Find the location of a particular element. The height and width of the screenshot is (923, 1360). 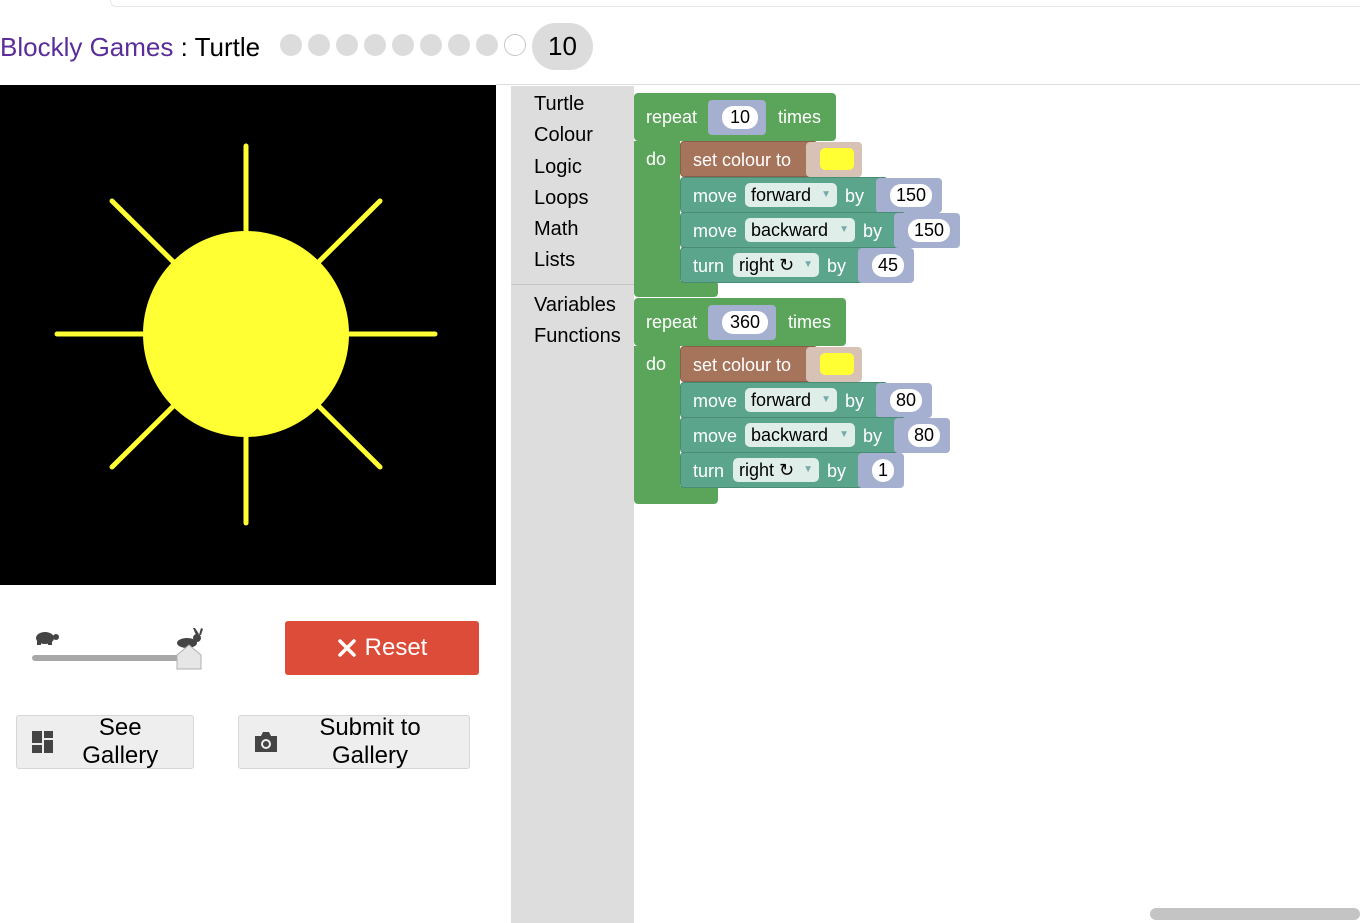

submit-gallery-button: Submit to Gallery is located at coordinates (354, 741).